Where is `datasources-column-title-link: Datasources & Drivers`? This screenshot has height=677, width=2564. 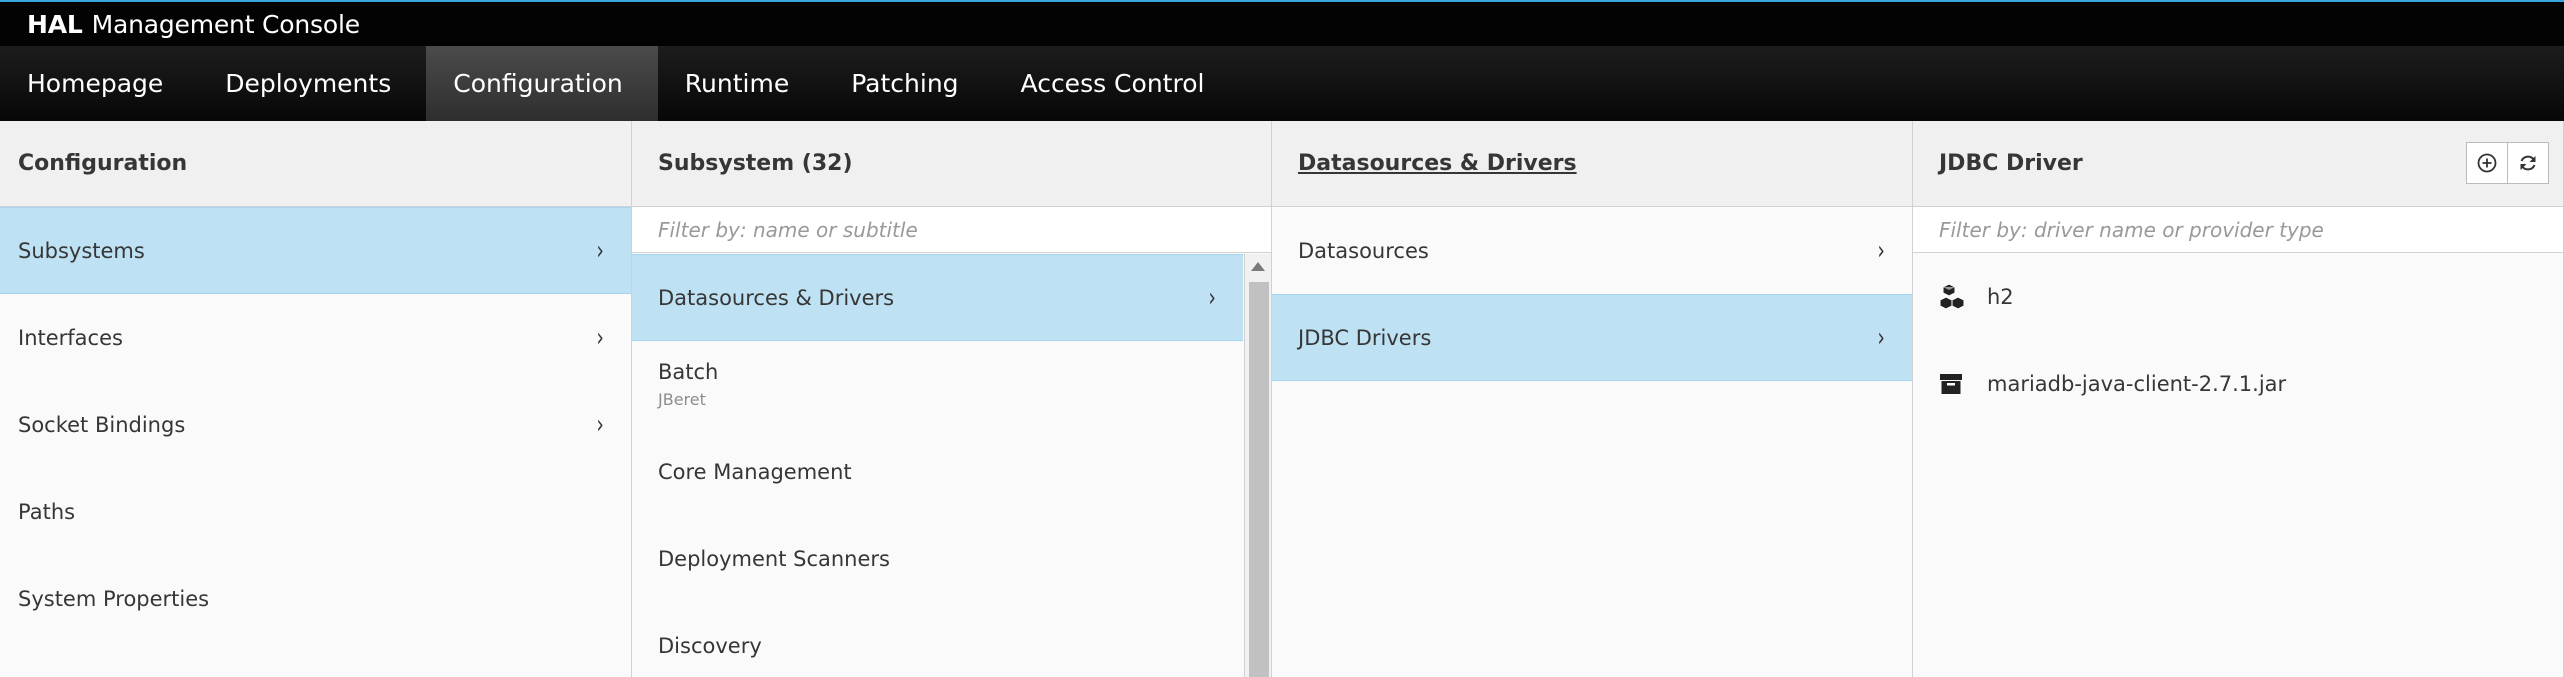
datasources-column-title-link: Datasources & Drivers is located at coordinates (1437, 163).